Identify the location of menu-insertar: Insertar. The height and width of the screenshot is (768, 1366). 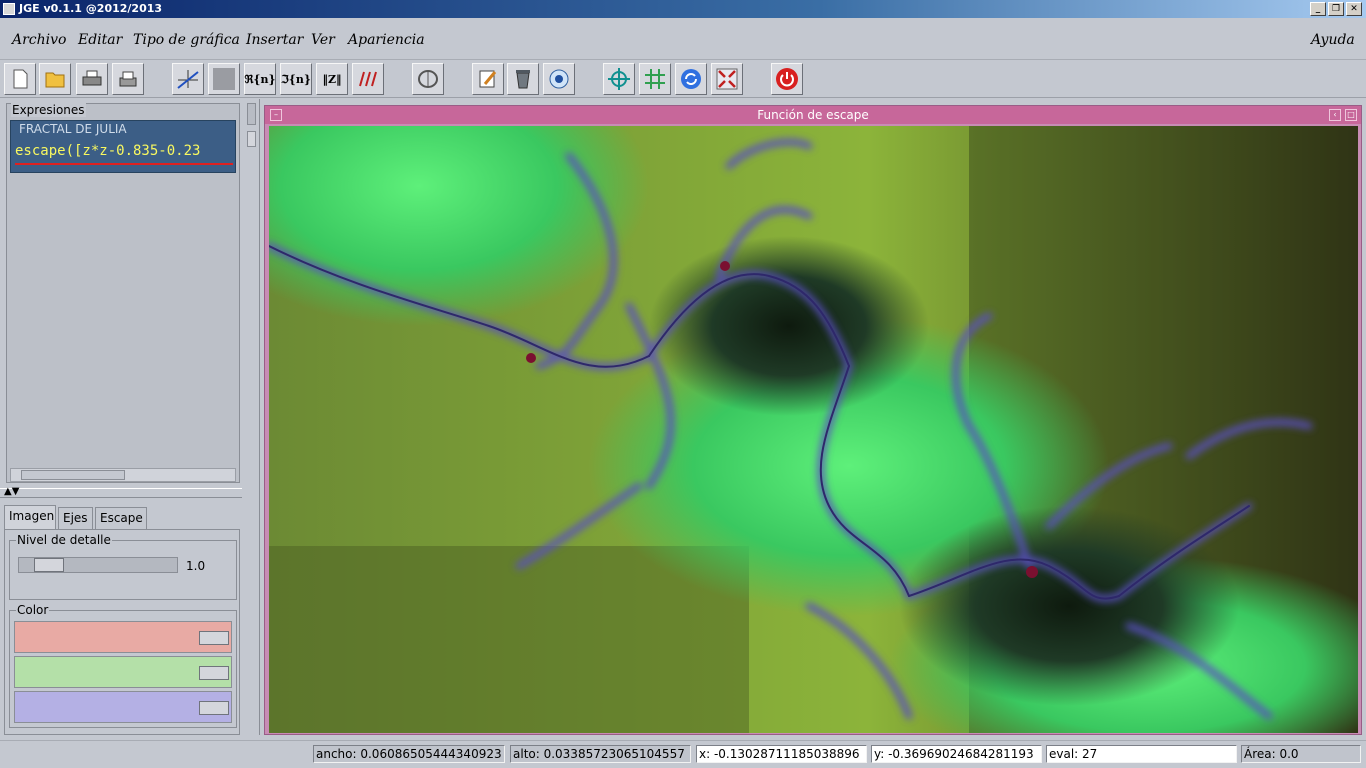
(274, 40).